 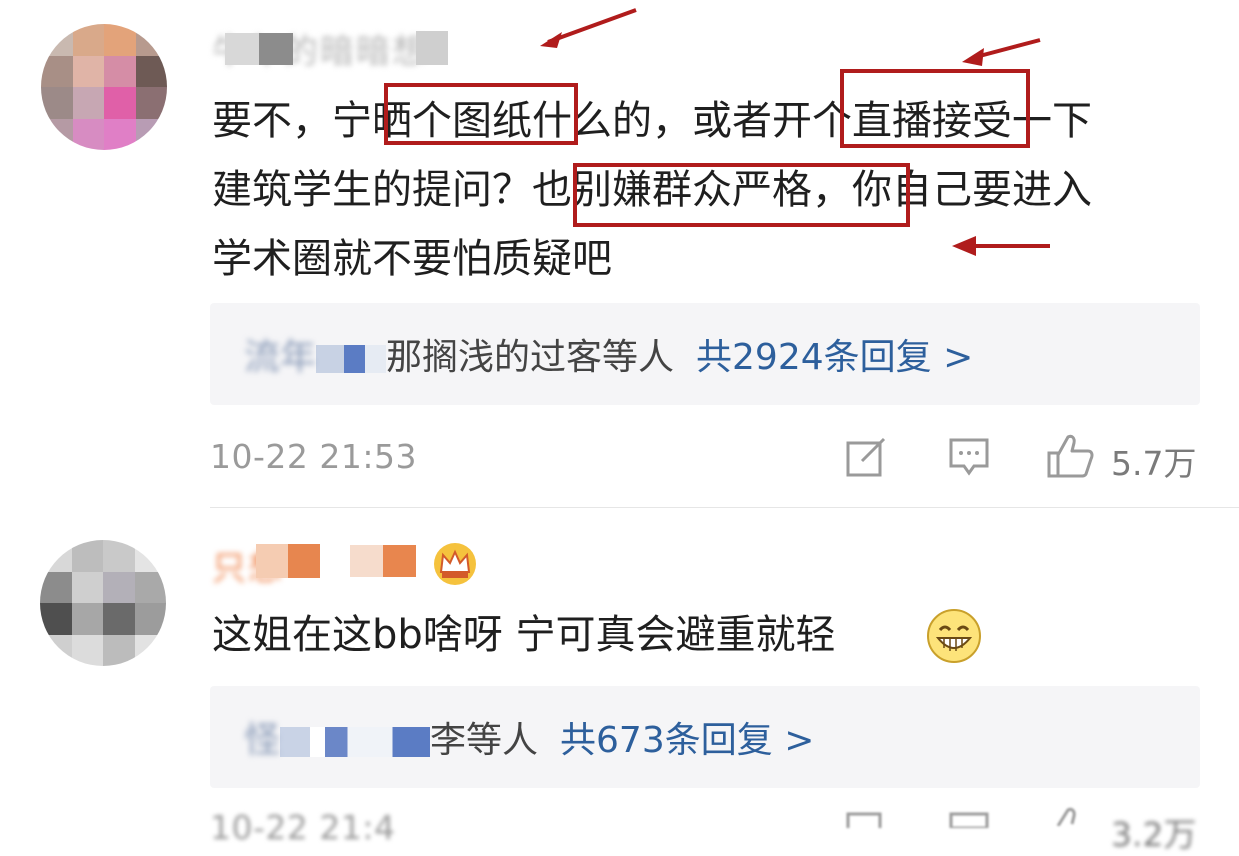 What do you see at coordinates (303, 827) in the screenshot?
I see `comment-time: 10-22 21:4` at bounding box center [303, 827].